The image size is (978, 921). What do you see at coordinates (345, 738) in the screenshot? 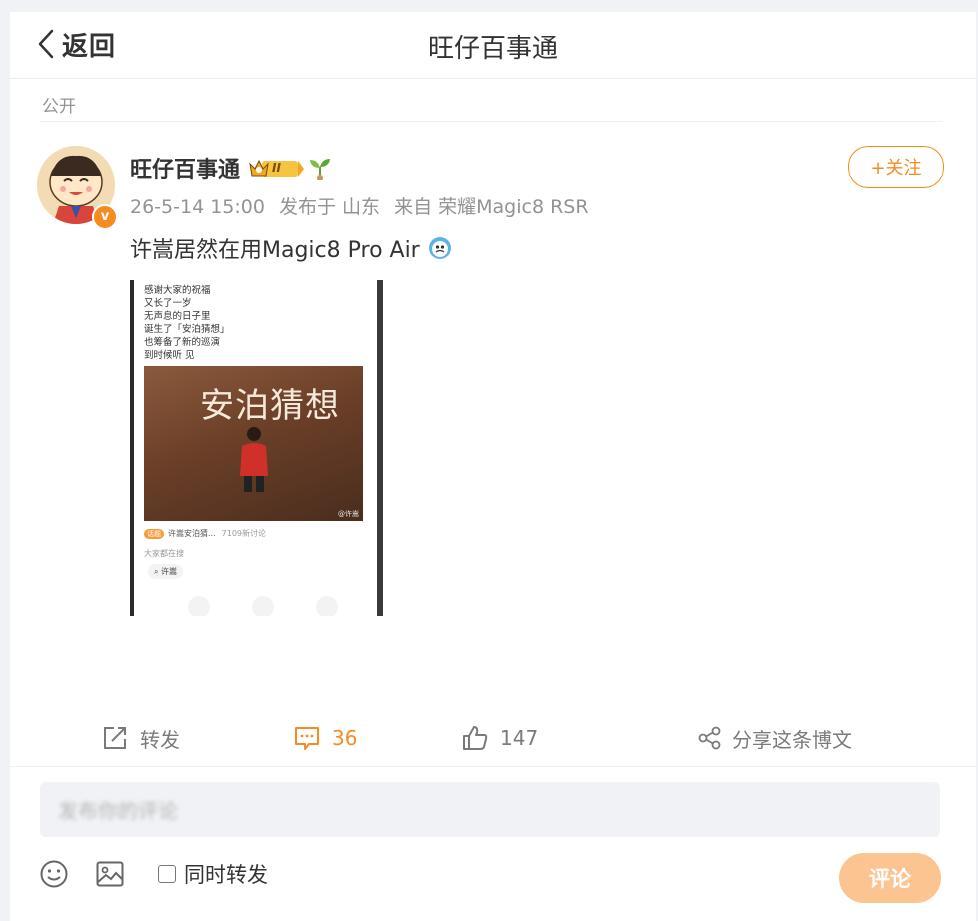
I see `comment-count: 36` at bounding box center [345, 738].